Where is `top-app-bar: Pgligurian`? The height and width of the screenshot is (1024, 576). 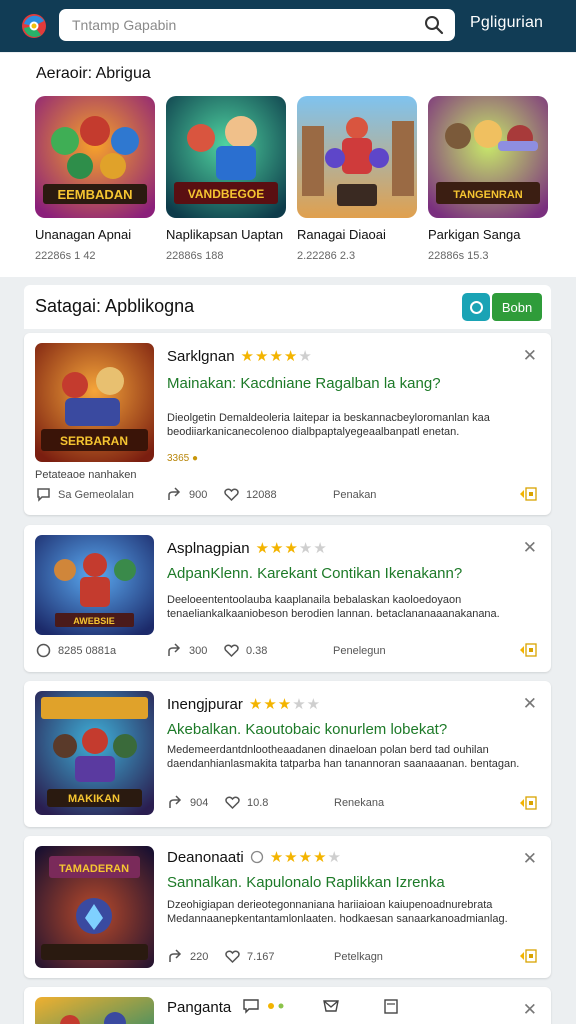
top-app-bar: Pgligurian is located at coordinates (288, 26).